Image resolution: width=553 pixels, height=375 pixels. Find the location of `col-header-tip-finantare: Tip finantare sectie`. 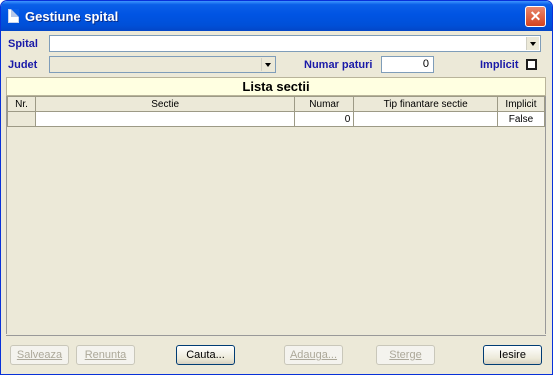

col-header-tip-finantare: Tip finantare sectie is located at coordinates (425, 104).